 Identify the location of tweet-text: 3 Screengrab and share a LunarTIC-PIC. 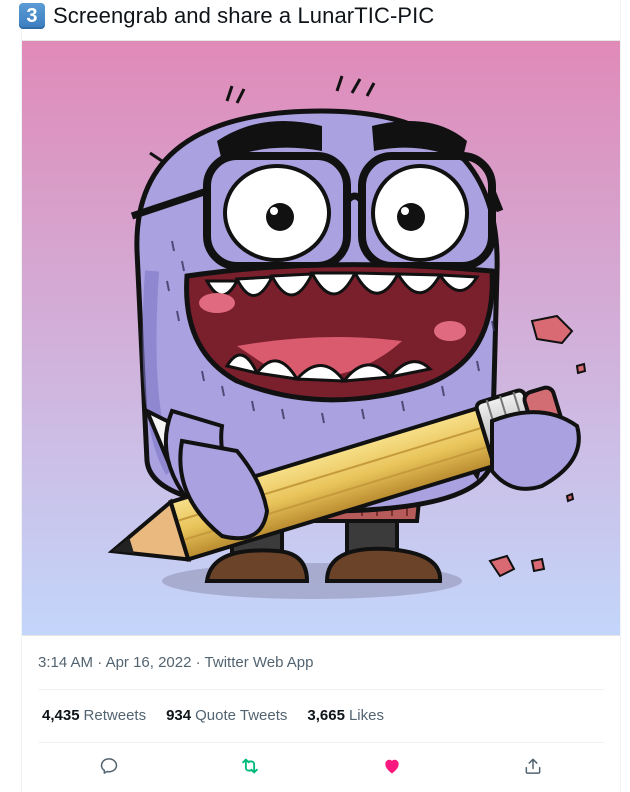
(226, 16).